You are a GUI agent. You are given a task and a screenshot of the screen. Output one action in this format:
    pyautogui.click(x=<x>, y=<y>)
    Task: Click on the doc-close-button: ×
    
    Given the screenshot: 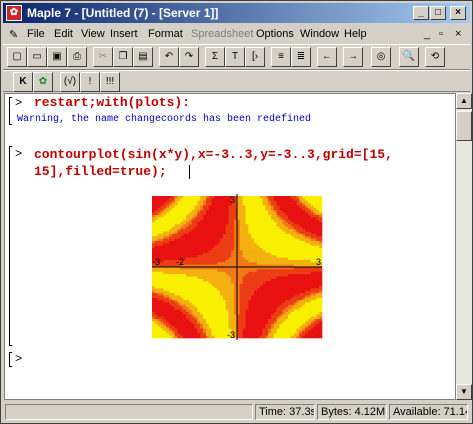 What is the action you would take?
    pyautogui.click(x=458, y=34)
    